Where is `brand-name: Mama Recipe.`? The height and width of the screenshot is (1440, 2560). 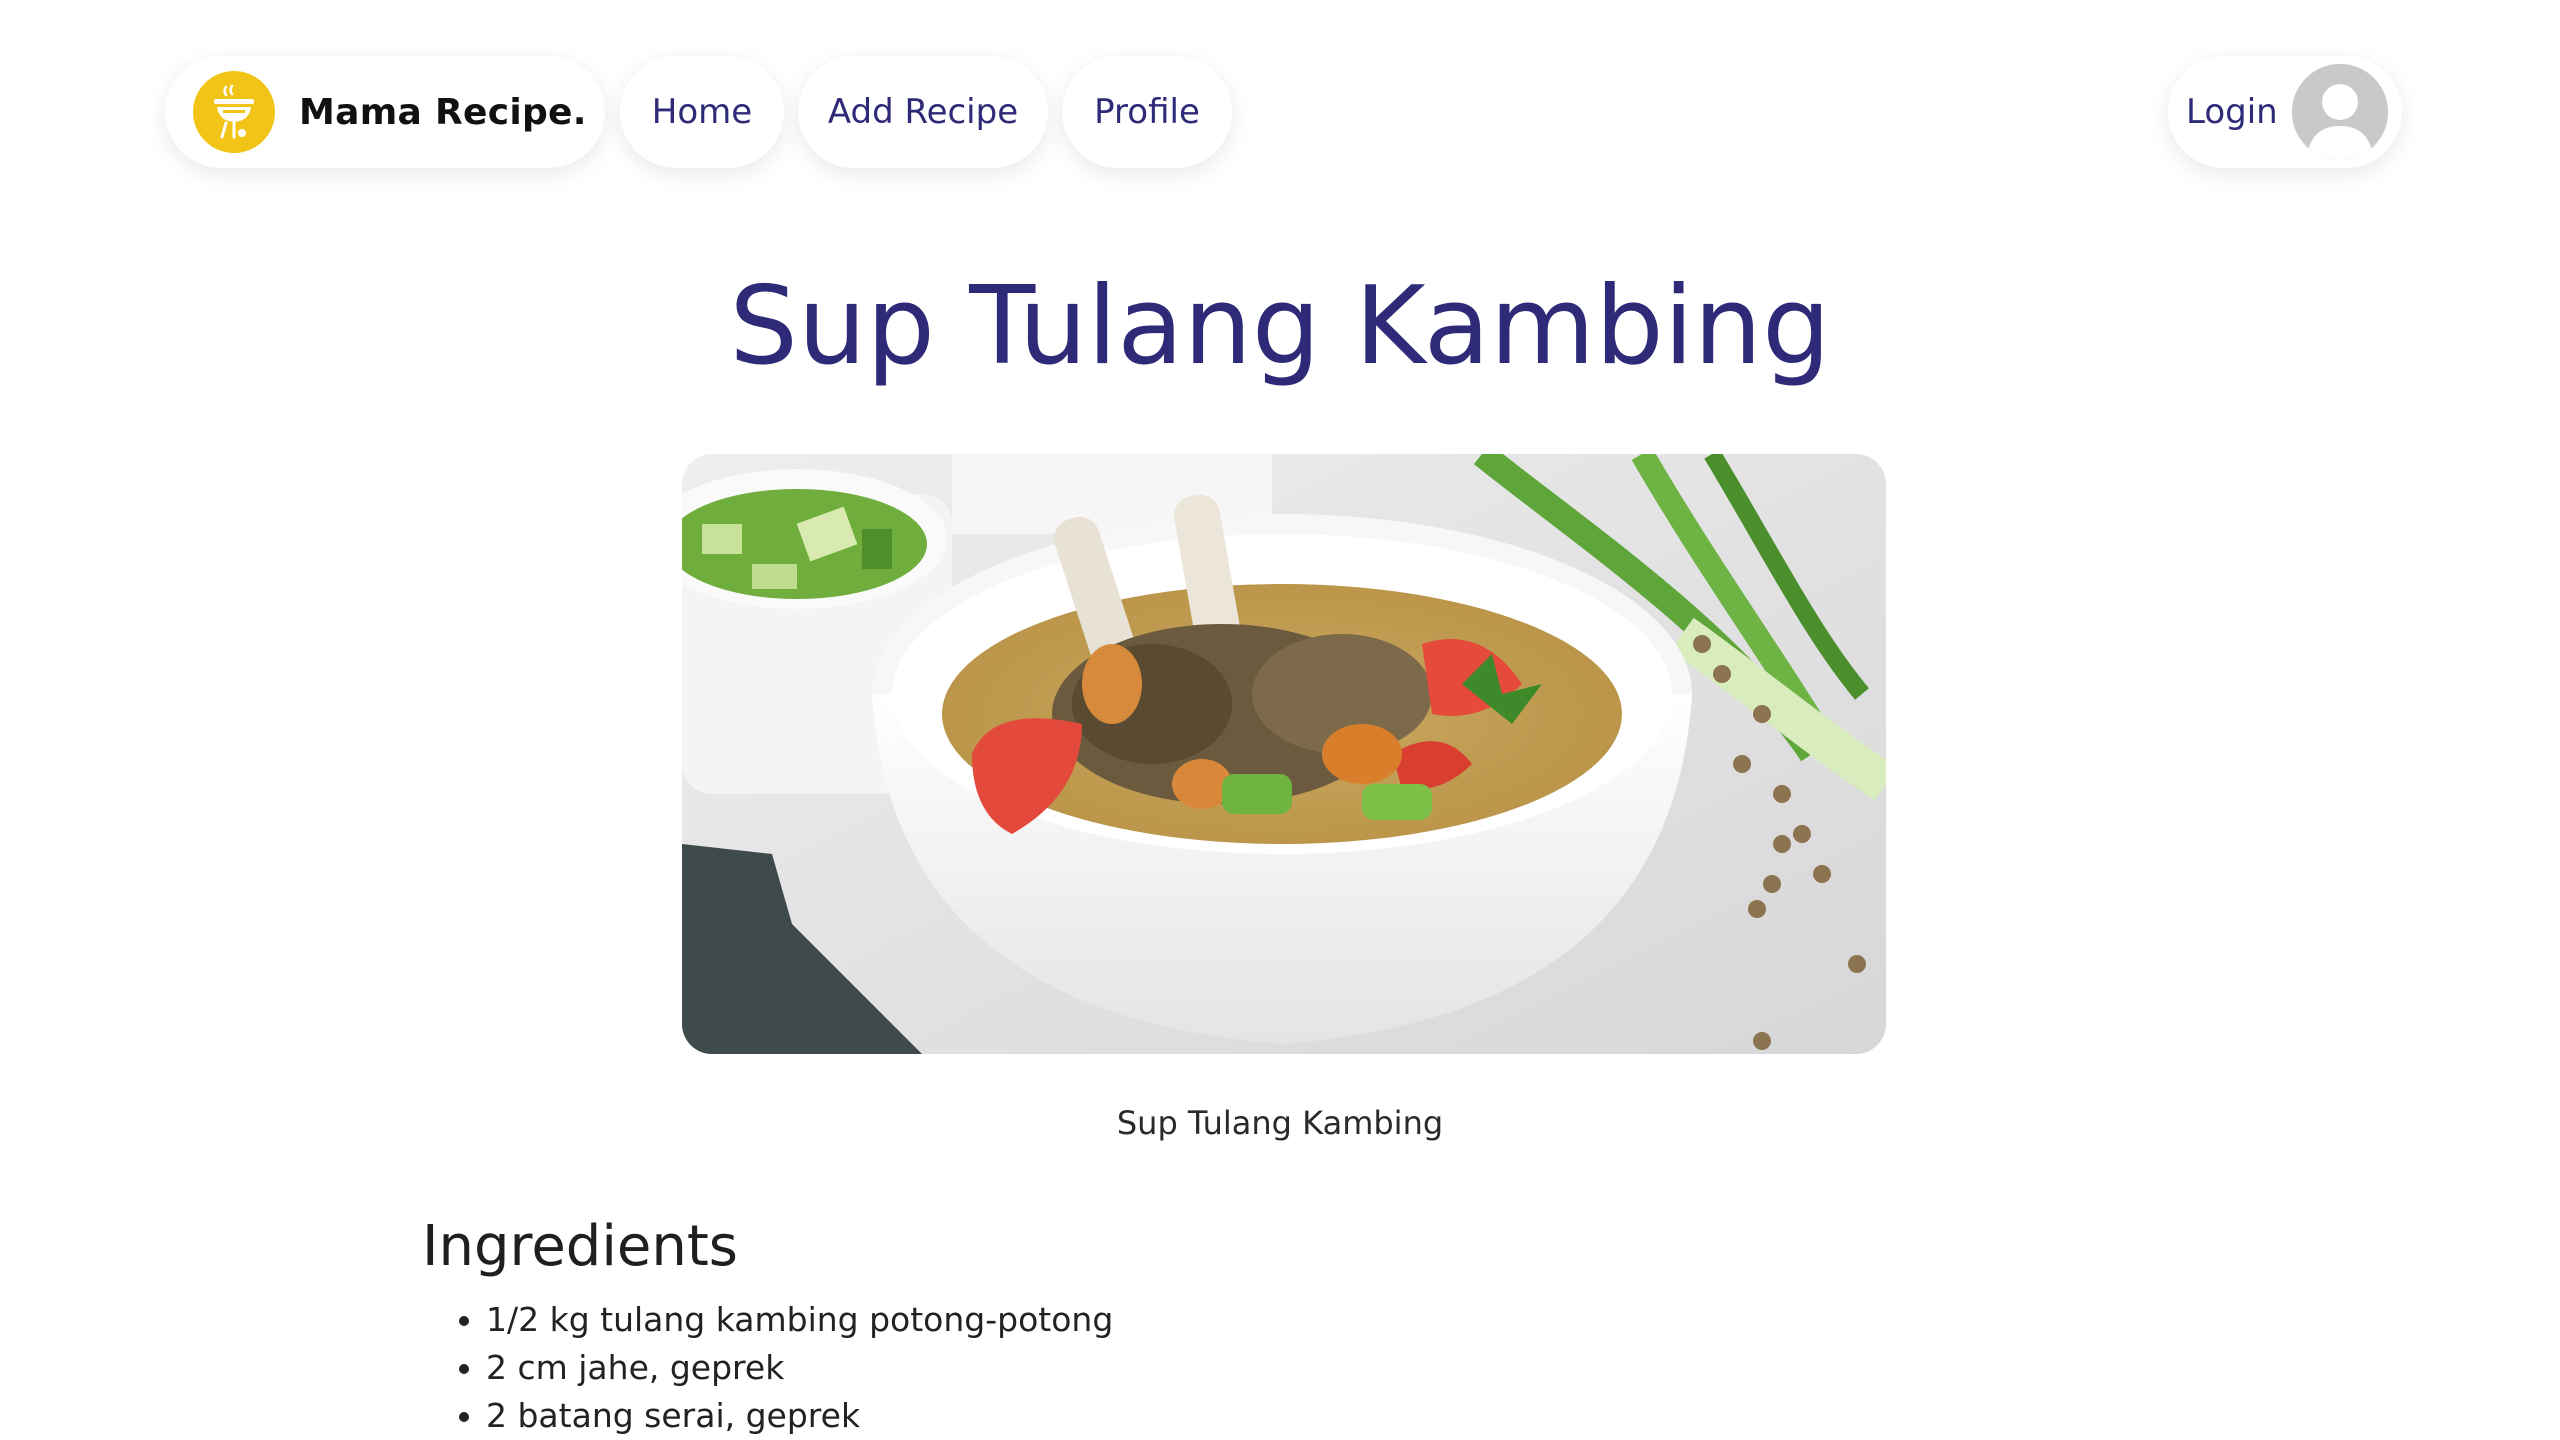 brand-name: Mama Recipe. is located at coordinates (443, 112).